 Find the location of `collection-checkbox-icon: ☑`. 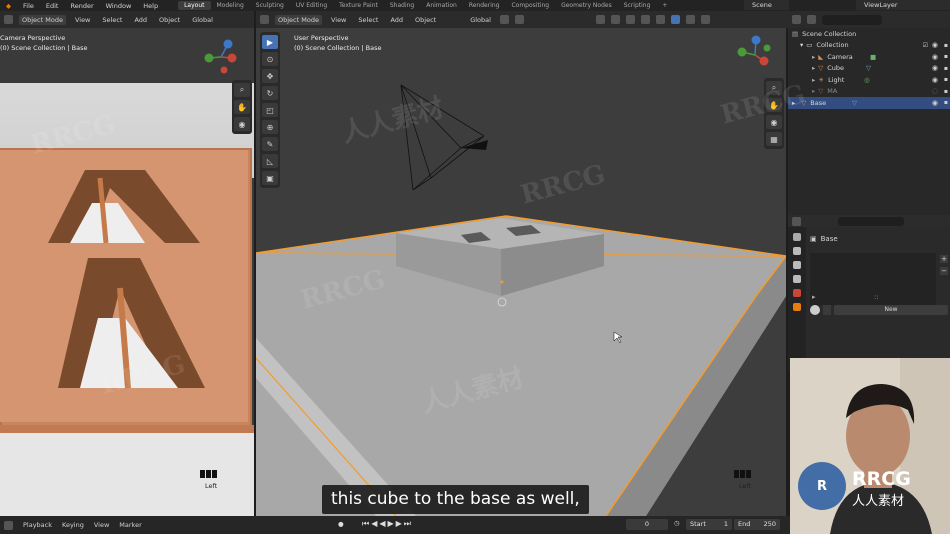

collection-checkbox-icon: ☑ is located at coordinates (925, 45).